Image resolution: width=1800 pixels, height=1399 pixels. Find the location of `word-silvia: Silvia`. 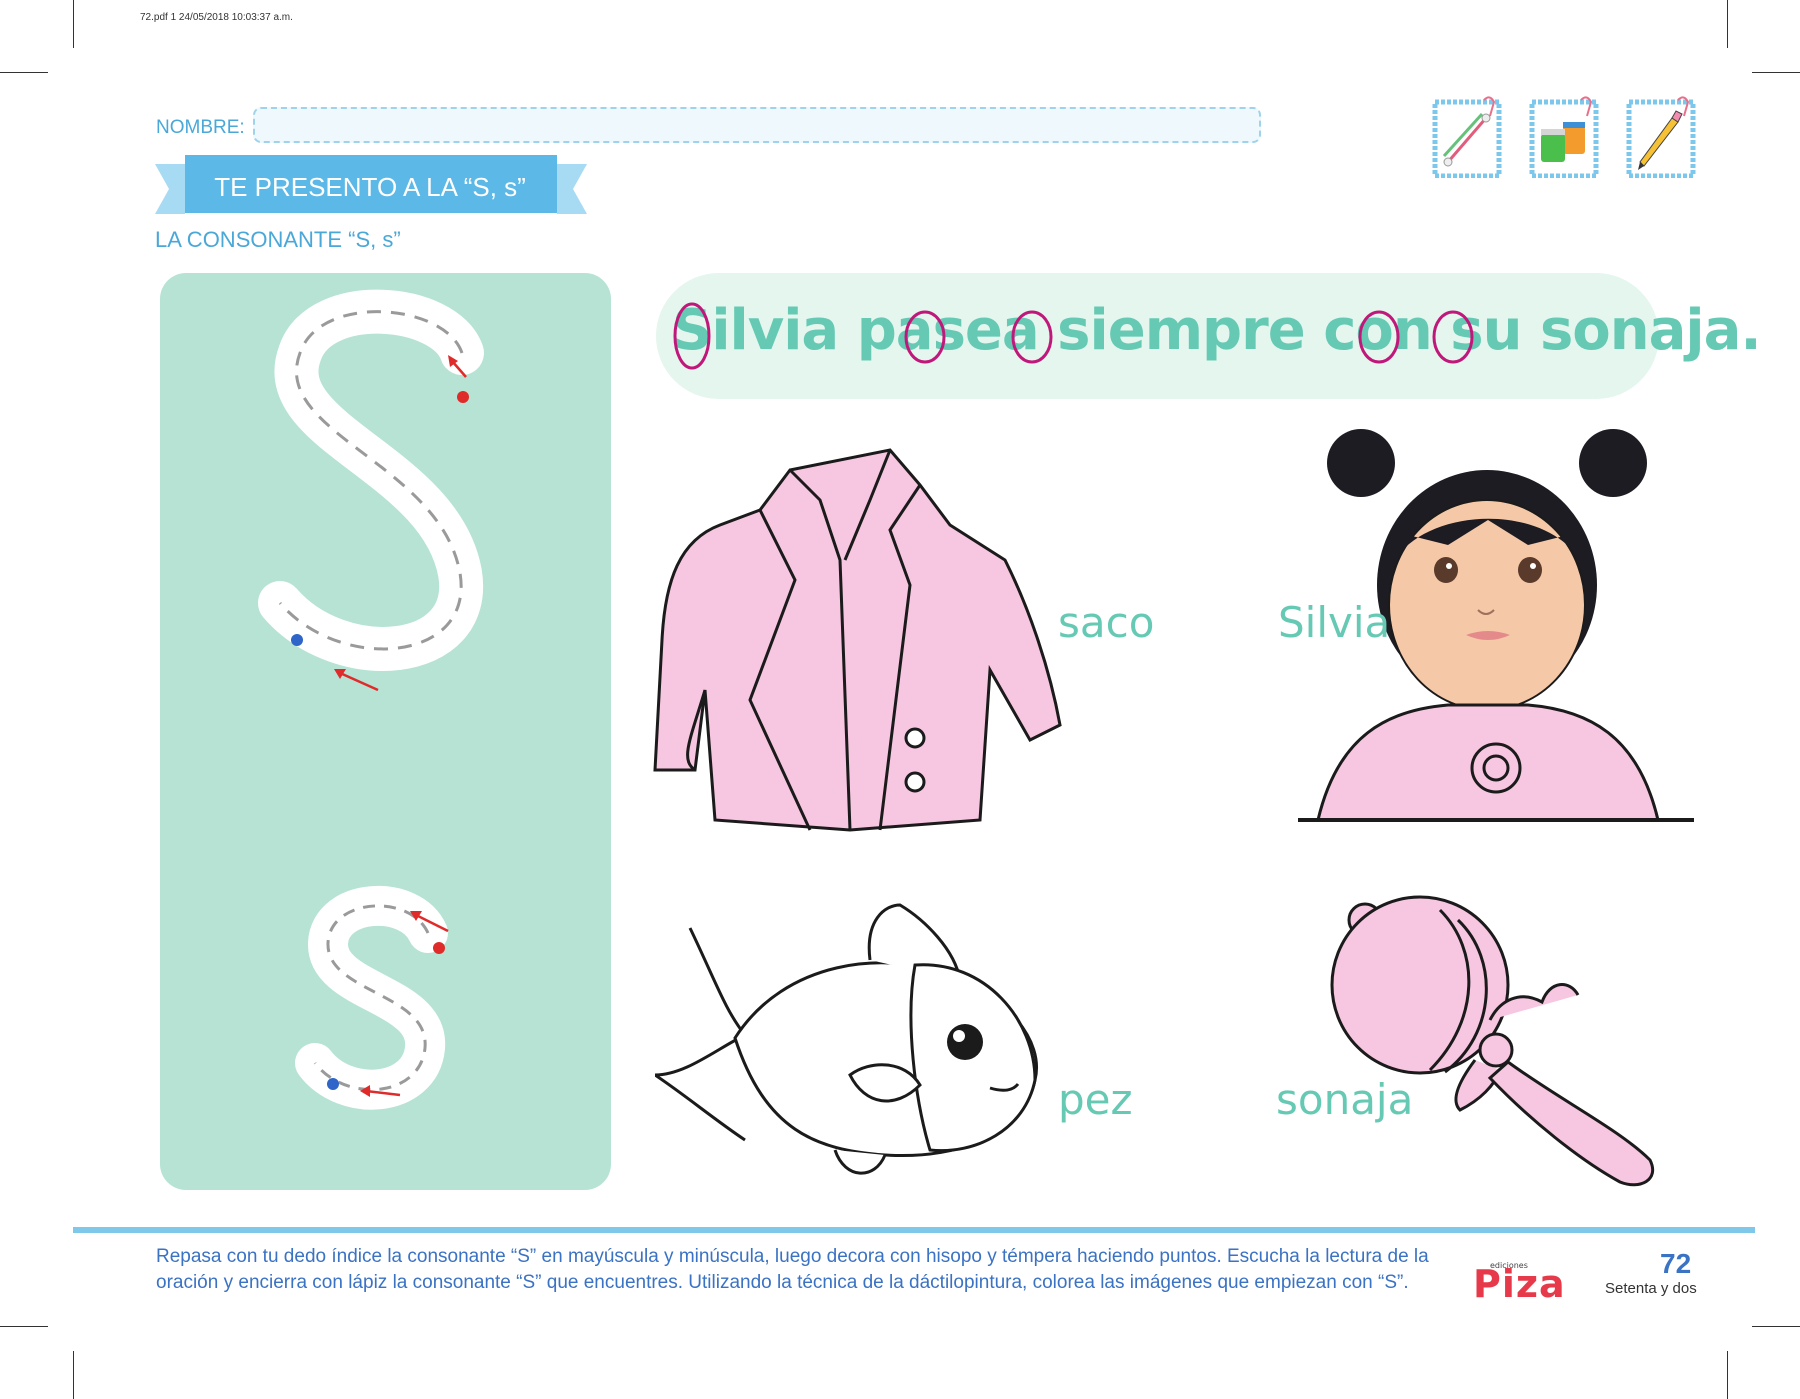

word-silvia: Silvia is located at coordinates (1334, 622).